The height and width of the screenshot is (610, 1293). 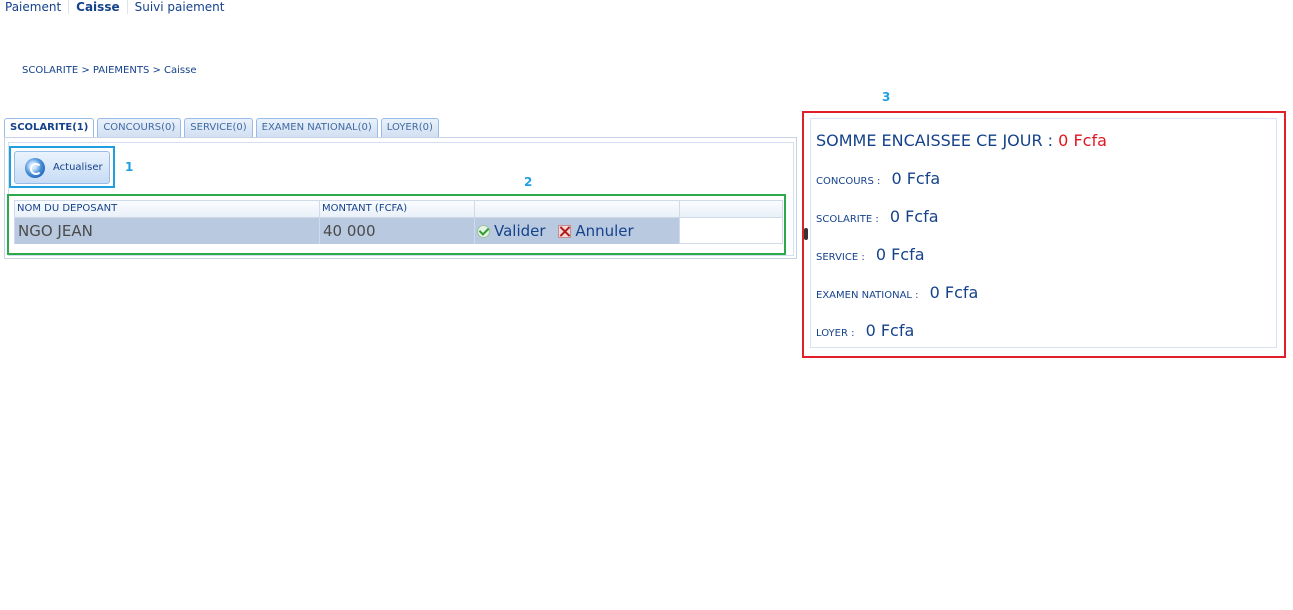 I want to click on annotation-number-1: 1, so click(x=129, y=167).